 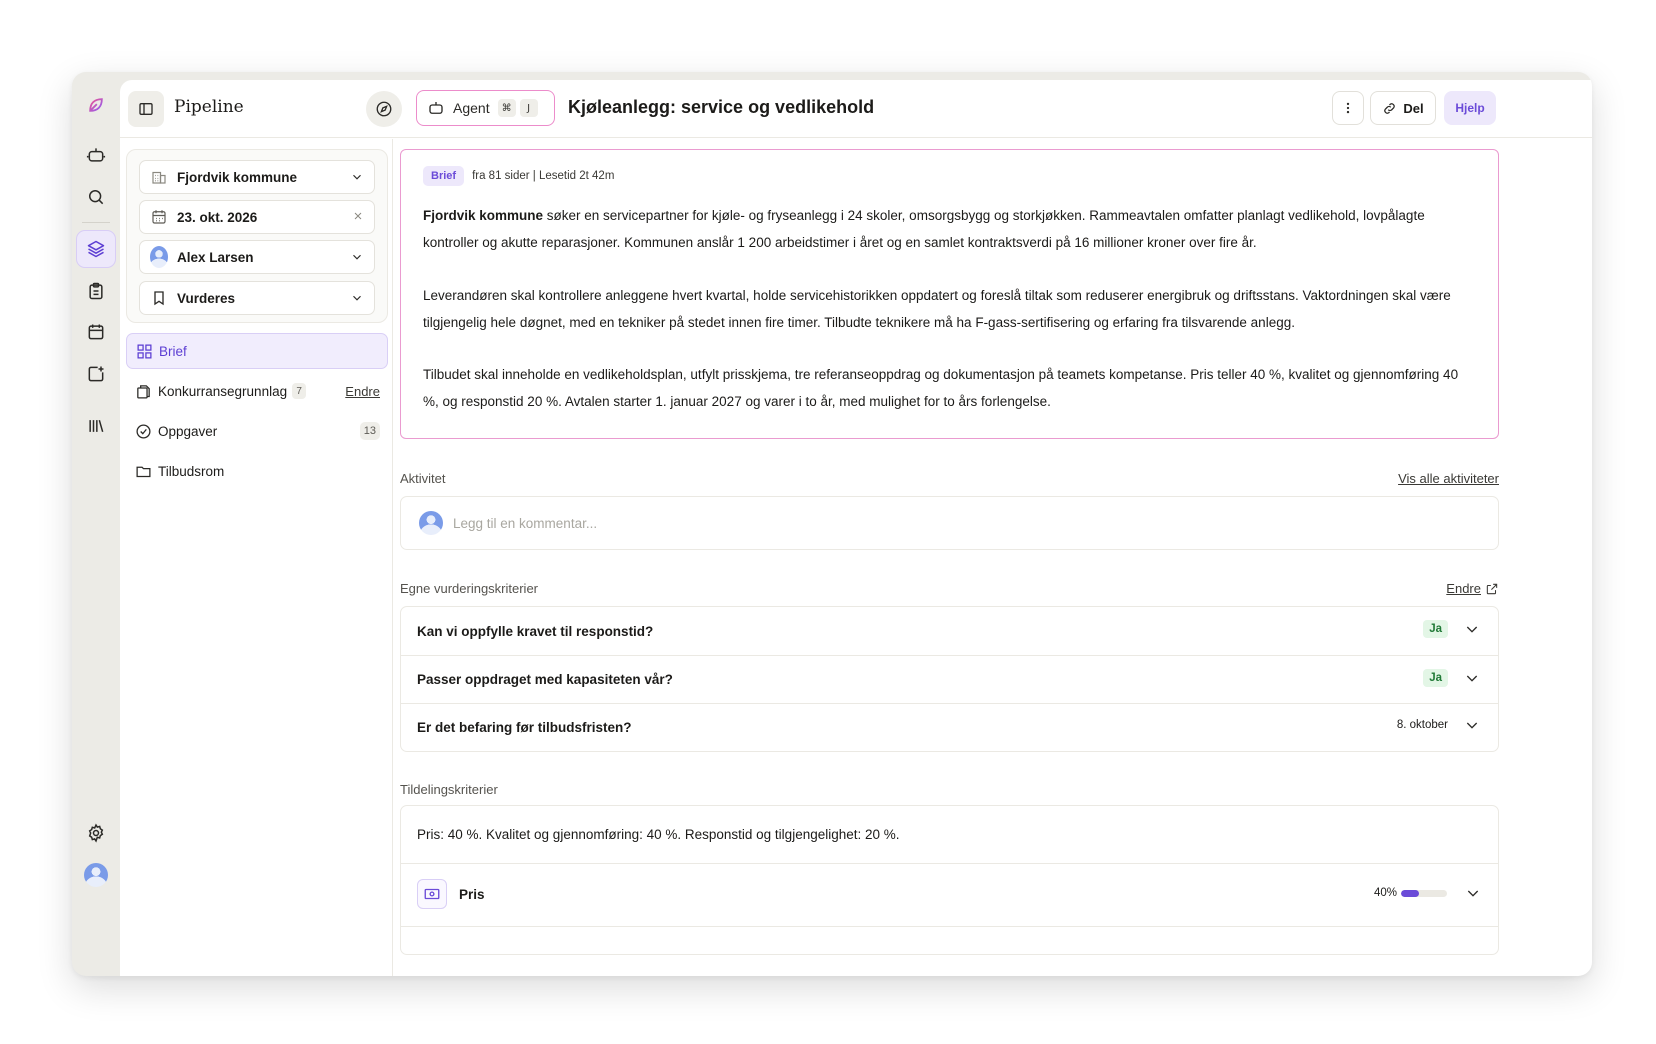 I want to click on user-avatar, so click(x=96, y=875).